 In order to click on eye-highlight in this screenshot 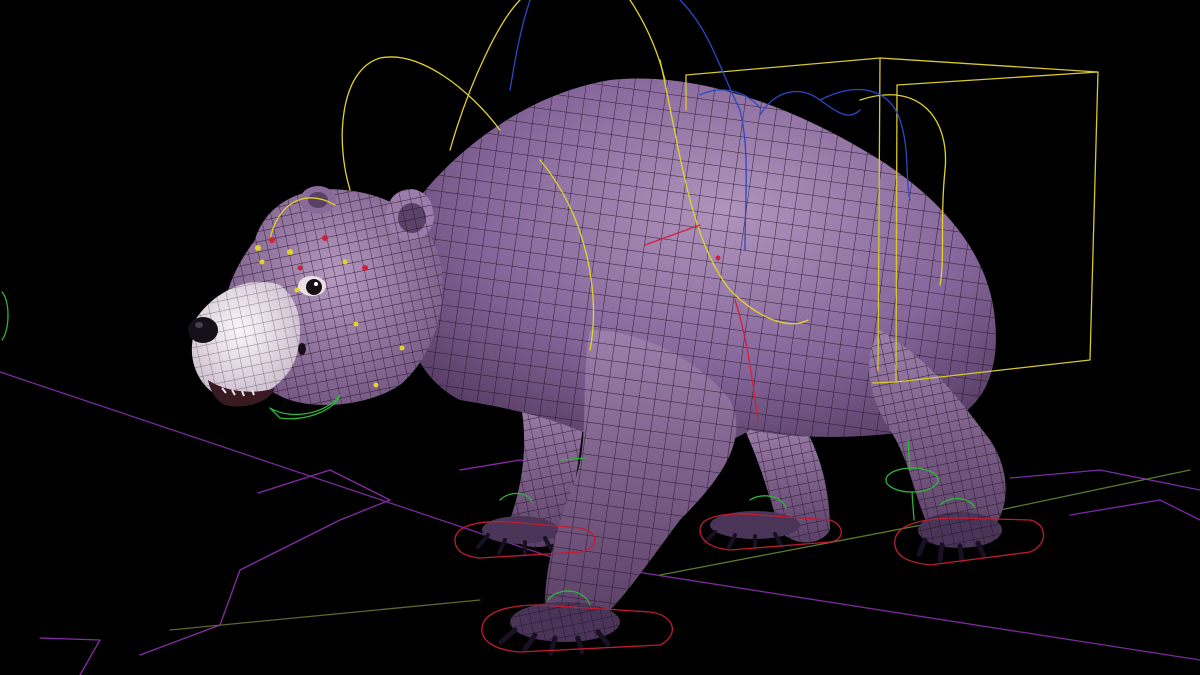, I will do `click(316, 284)`.